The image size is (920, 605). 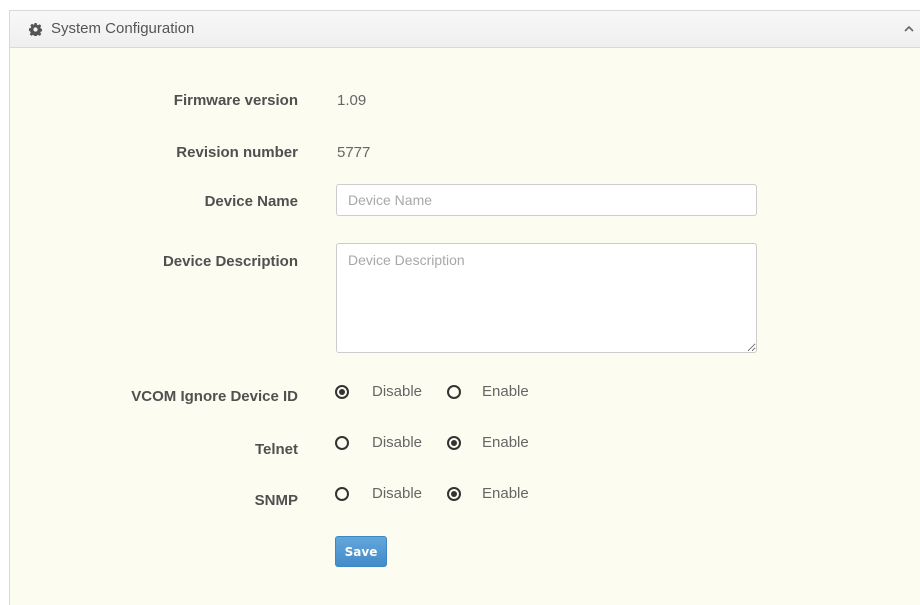 What do you see at coordinates (397, 442) in the screenshot?
I see `telnet-disable-label: Disable` at bounding box center [397, 442].